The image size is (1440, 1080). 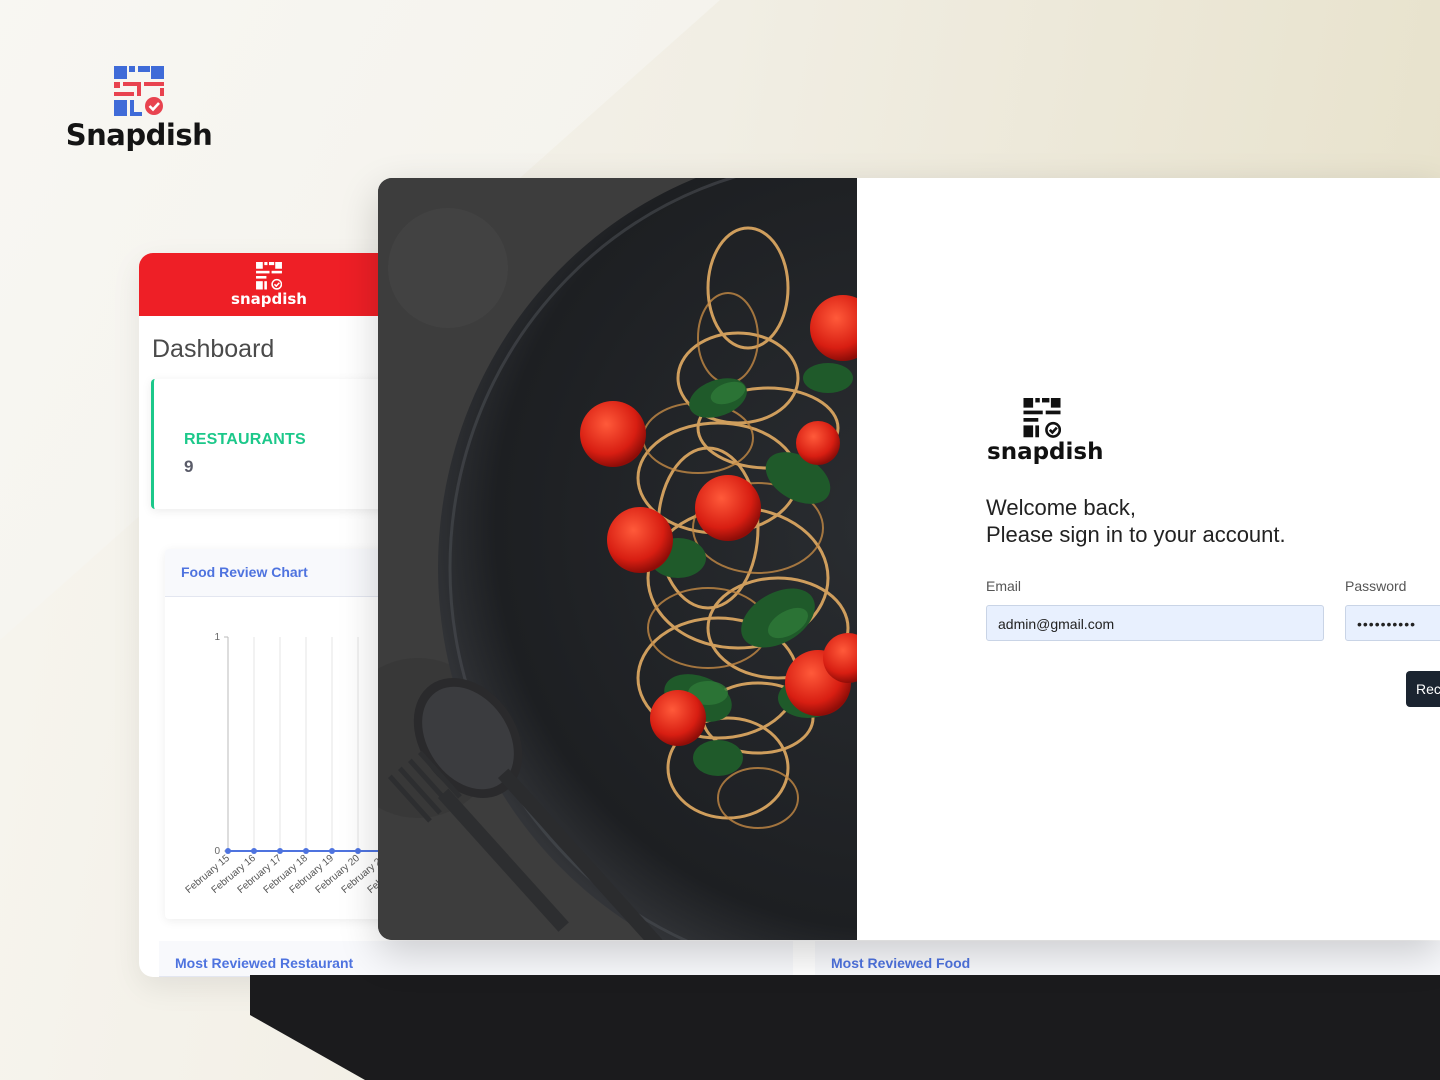 What do you see at coordinates (476, 959) in the screenshot?
I see `most-reviewed-restaurant-header: Most Reviewed Restaurant` at bounding box center [476, 959].